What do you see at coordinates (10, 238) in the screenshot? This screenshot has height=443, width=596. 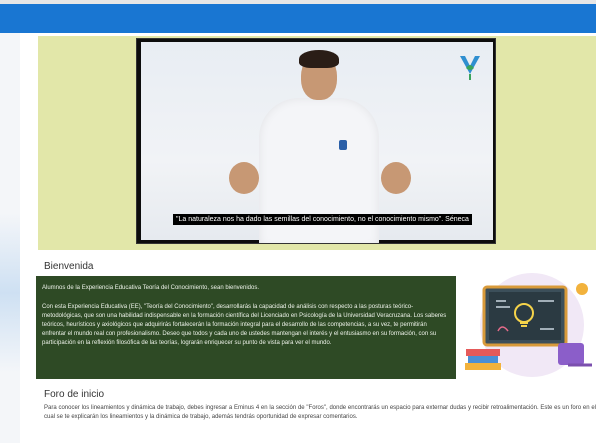 I see `left-sidebar-strip` at bounding box center [10, 238].